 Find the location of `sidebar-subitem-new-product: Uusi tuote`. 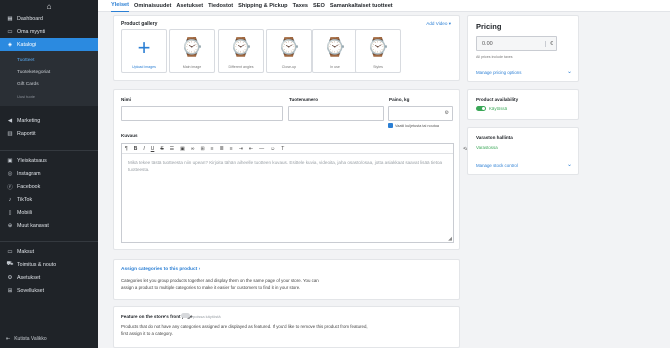

sidebar-subitem-new-product: Uusi tuote is located at coordinates (49, 96).